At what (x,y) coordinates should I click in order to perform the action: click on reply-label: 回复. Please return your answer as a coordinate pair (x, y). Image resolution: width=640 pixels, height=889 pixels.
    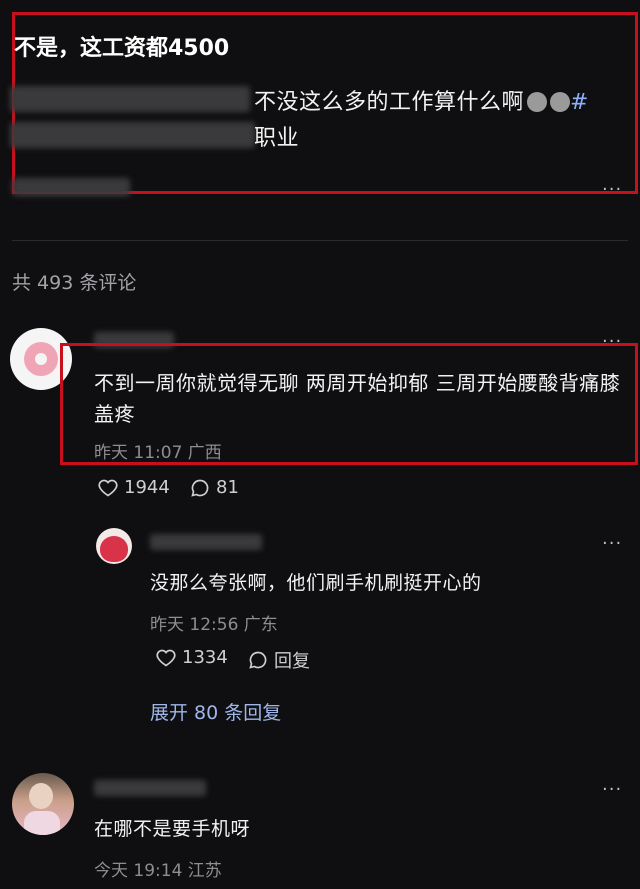
    Looking at the image, I should click on (292, 661).